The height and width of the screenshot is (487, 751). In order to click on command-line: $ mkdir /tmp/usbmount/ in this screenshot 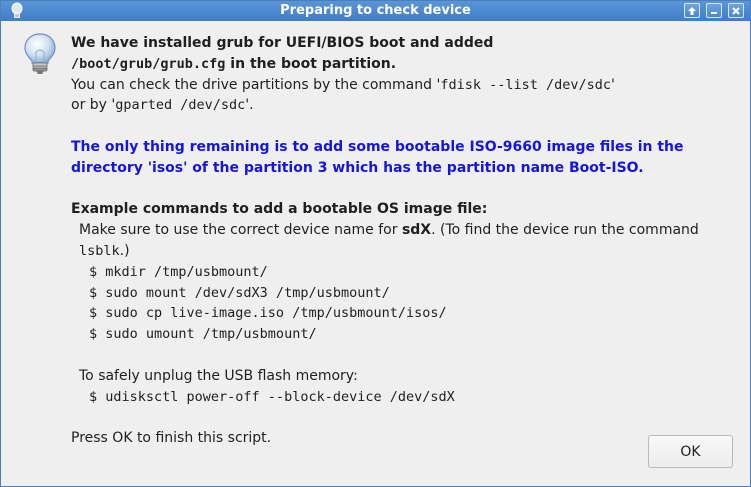, I will do `click(178, 271)`.